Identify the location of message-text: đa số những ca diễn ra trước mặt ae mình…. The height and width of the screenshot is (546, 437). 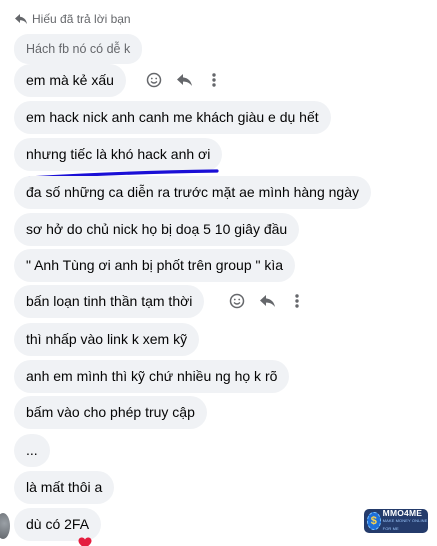
(193, 192).